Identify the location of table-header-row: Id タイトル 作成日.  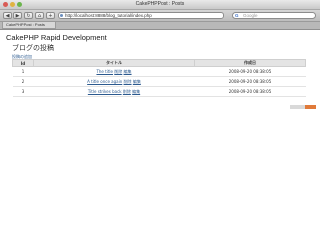
(159, 63).